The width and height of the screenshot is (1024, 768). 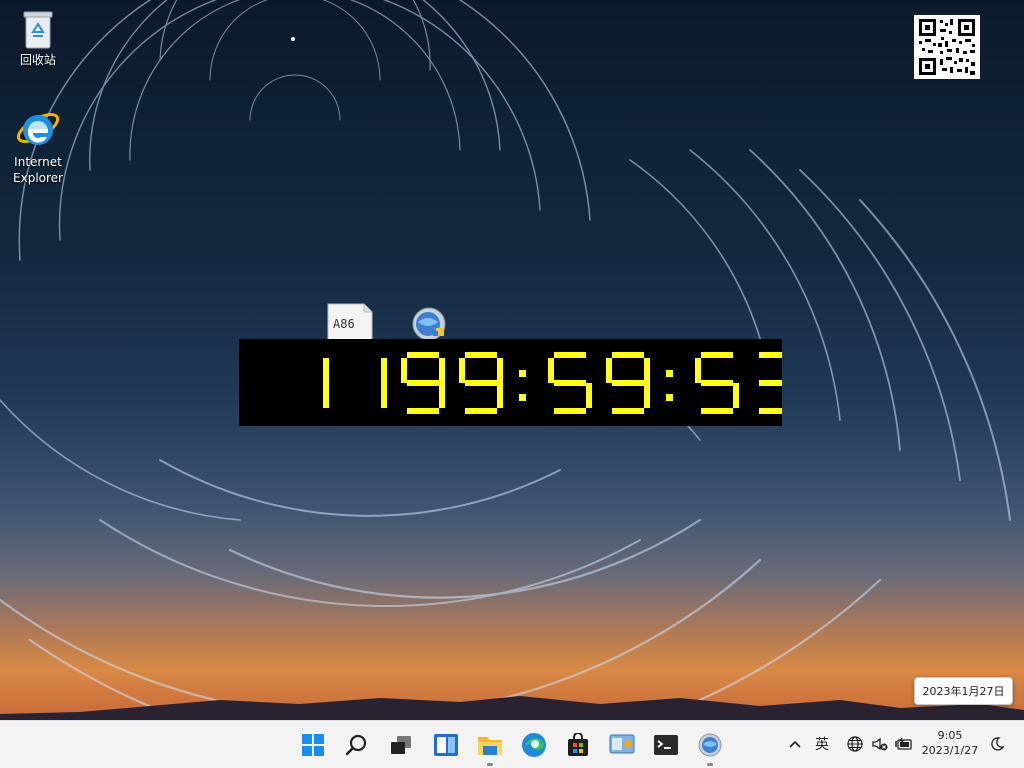 I want to click on terminal-icon, so click(x=666, y=745).